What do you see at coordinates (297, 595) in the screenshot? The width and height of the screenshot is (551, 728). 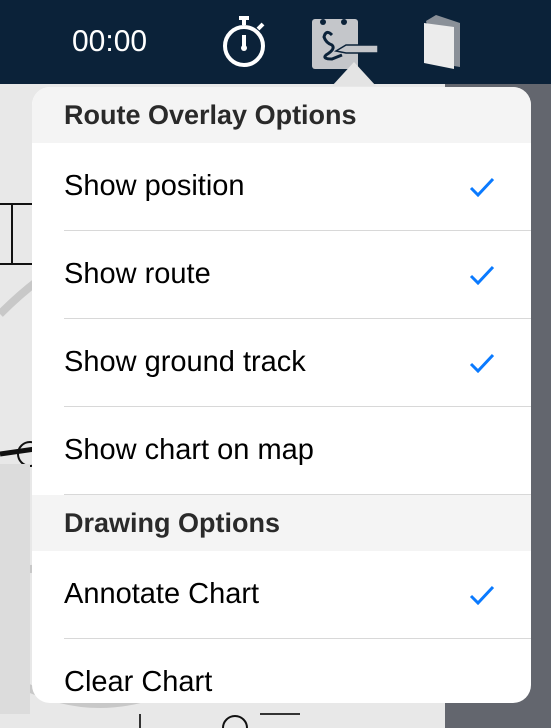 I see `menu-item: Annotate Chart` at bounding box center [297, 595].